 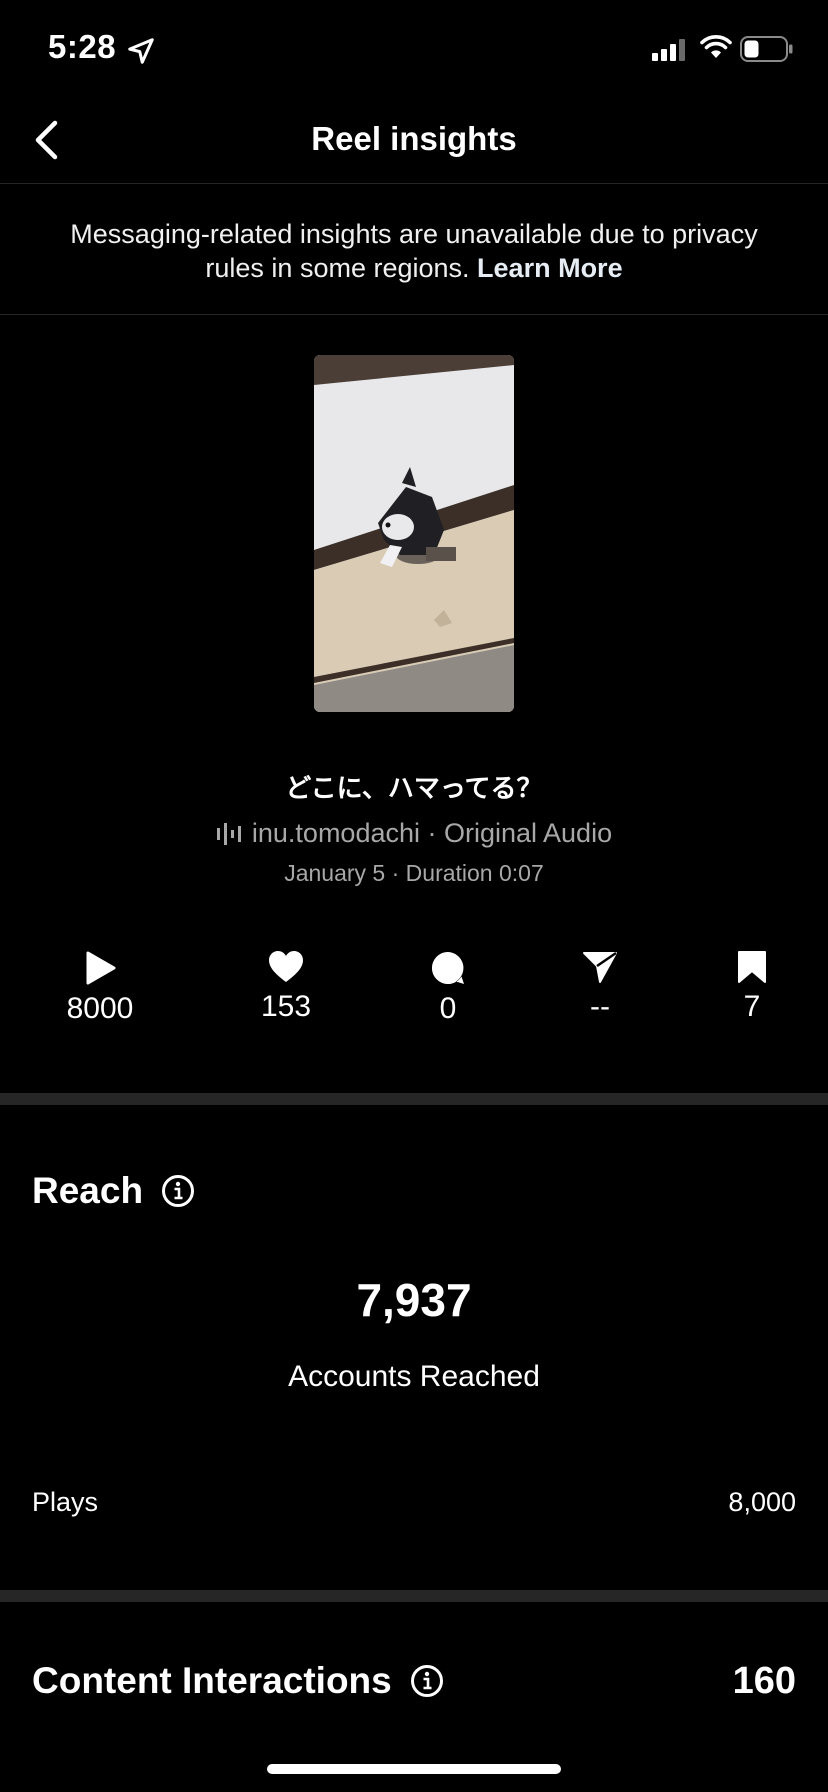 I want to click on location-arrow-icon, so click(x=141, y=51).